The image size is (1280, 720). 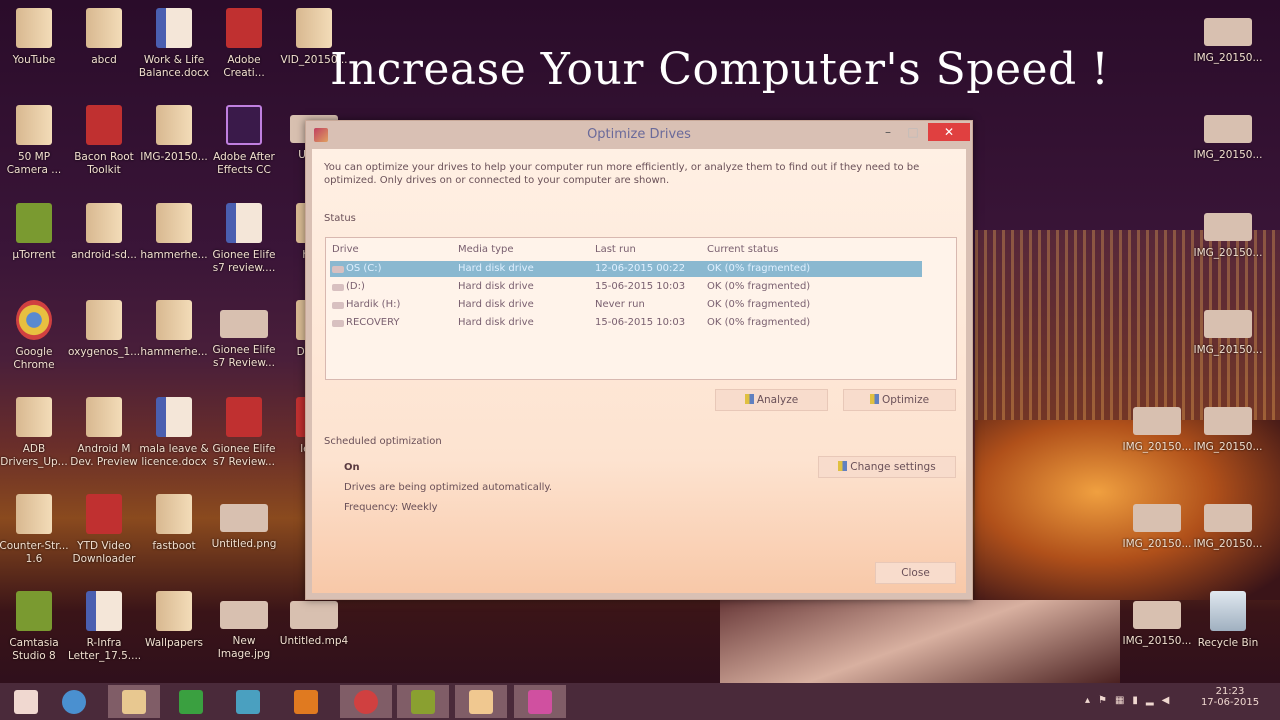 What do you see at coordinates (244, 626) in the screenshot?
I see `desktop-icon: New Image.jpg` at bounding box center [244, 626].